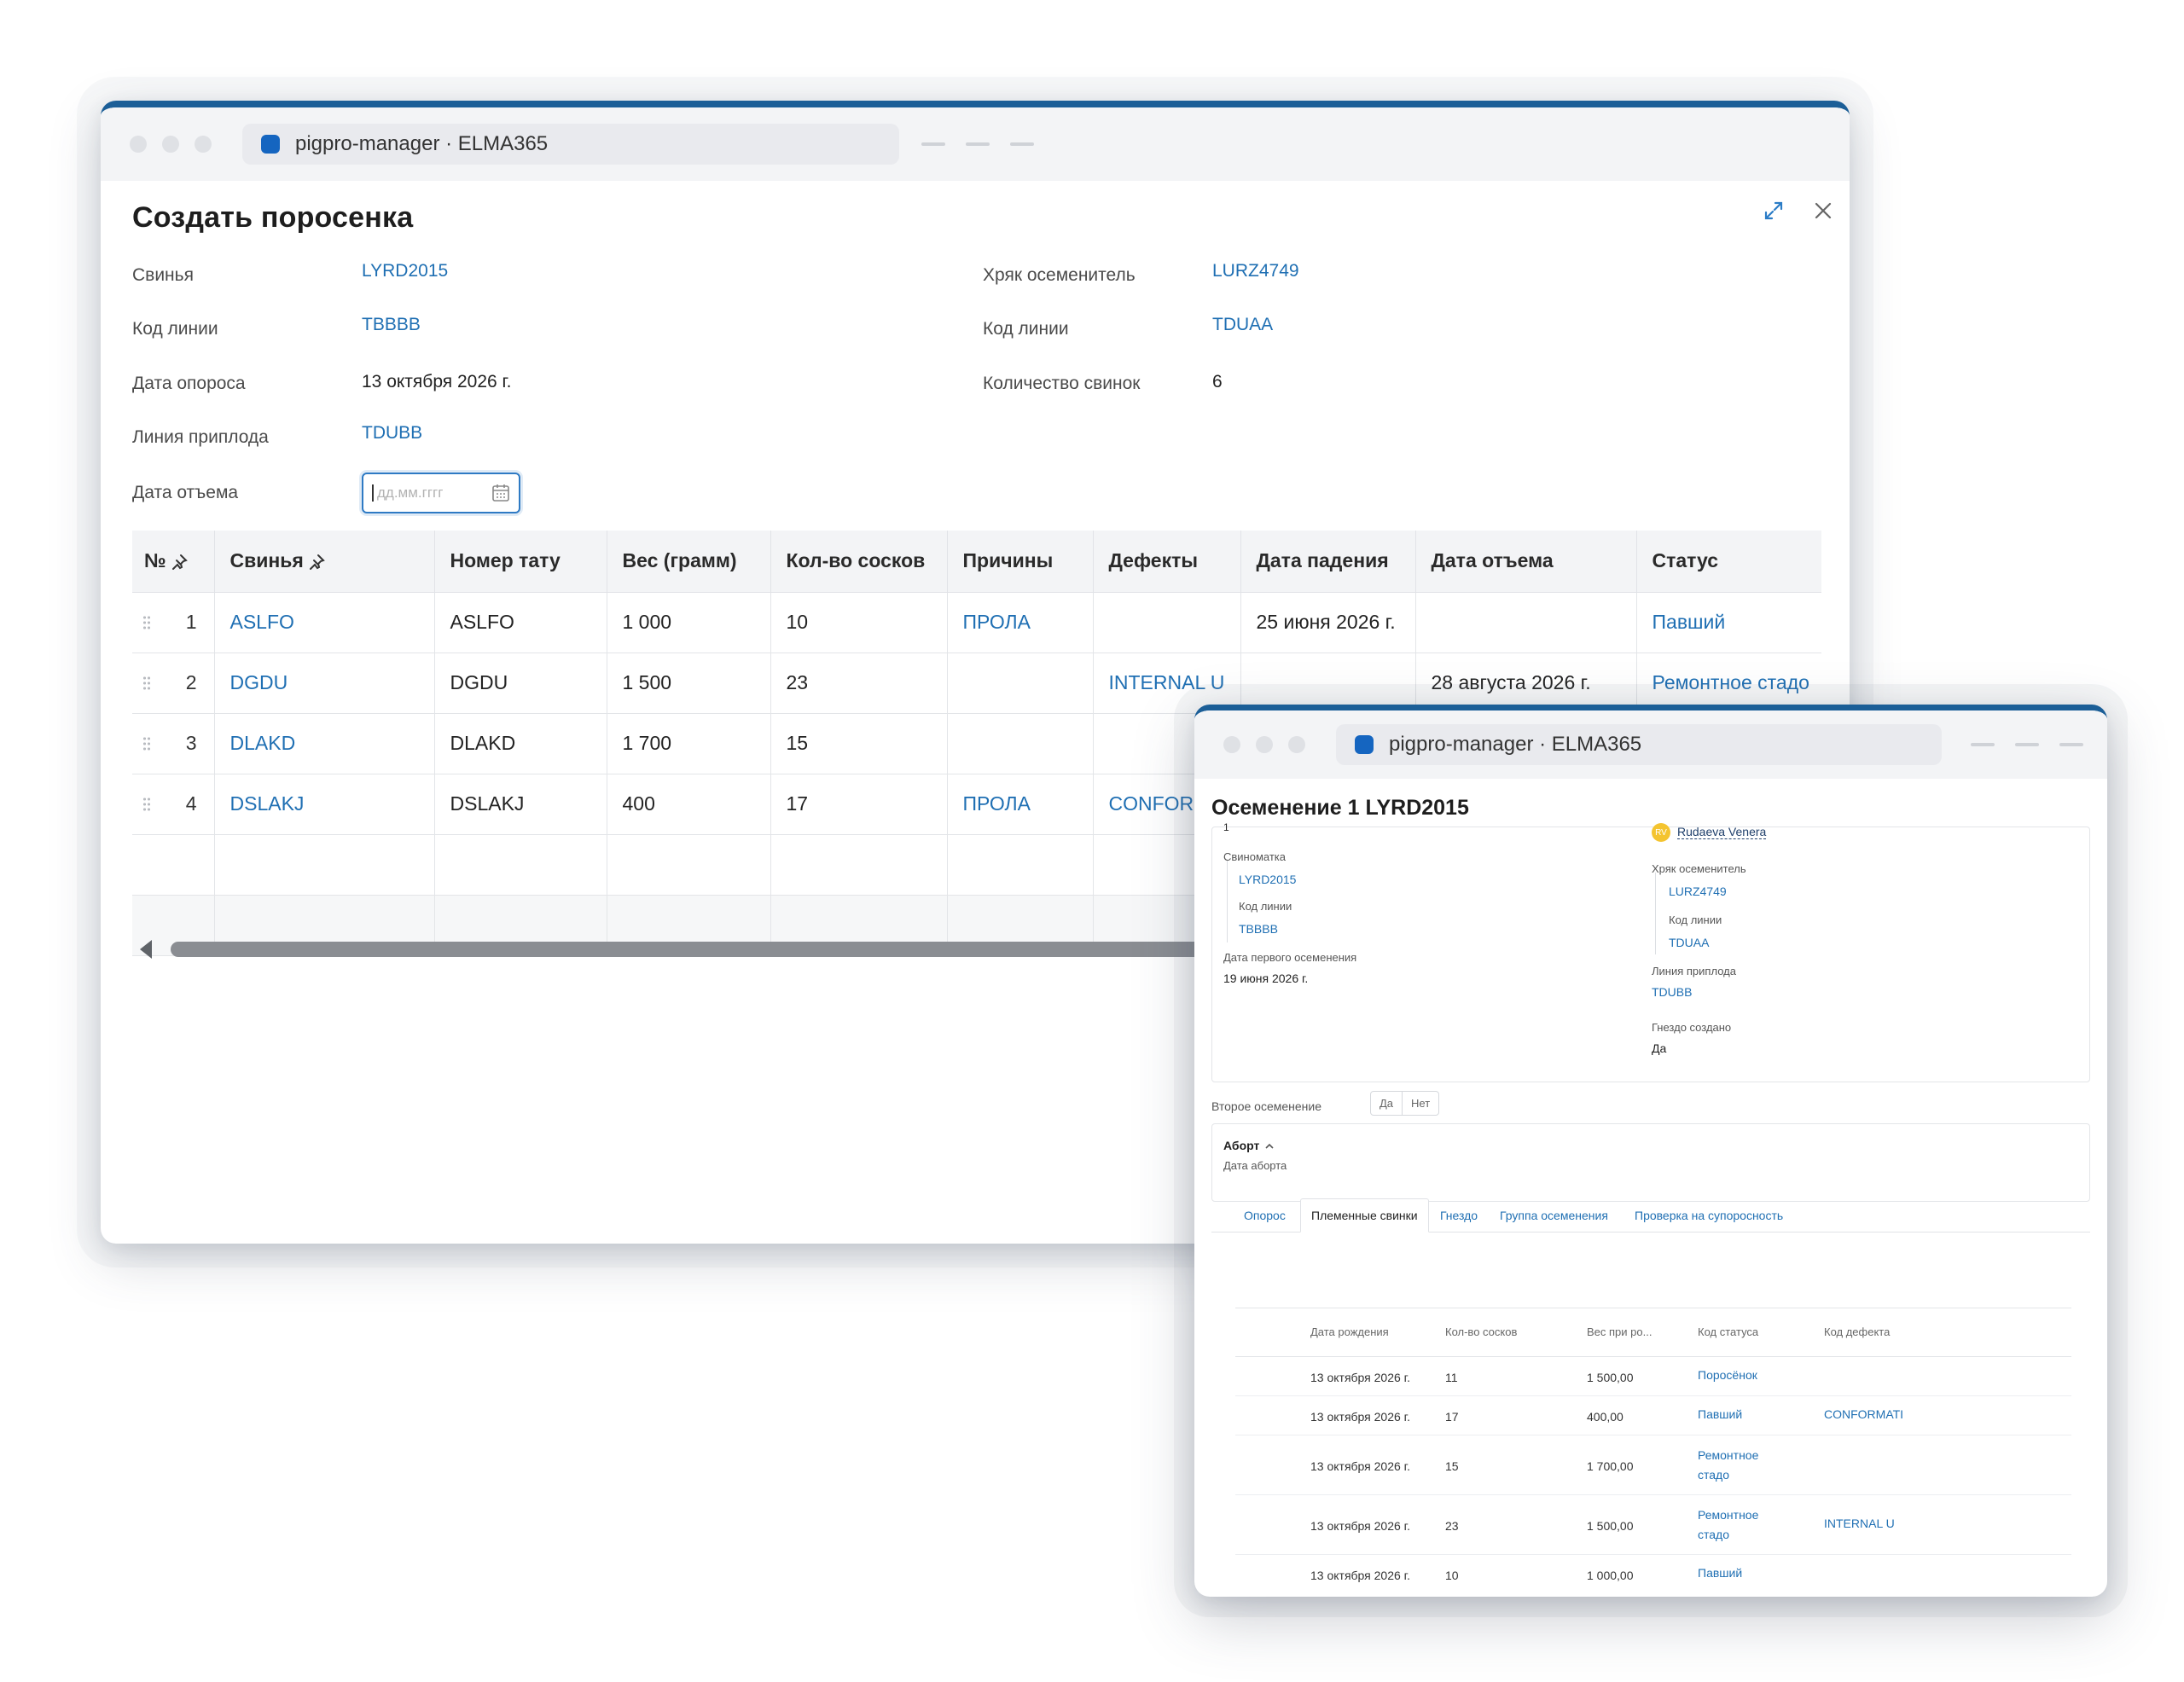 Image resolution: width=2184 pixels, height=1682 pixels. Describe the element at coordinates (324, 804) in the screenshot. I see `cell-pig: DSLAKJ` at that location.